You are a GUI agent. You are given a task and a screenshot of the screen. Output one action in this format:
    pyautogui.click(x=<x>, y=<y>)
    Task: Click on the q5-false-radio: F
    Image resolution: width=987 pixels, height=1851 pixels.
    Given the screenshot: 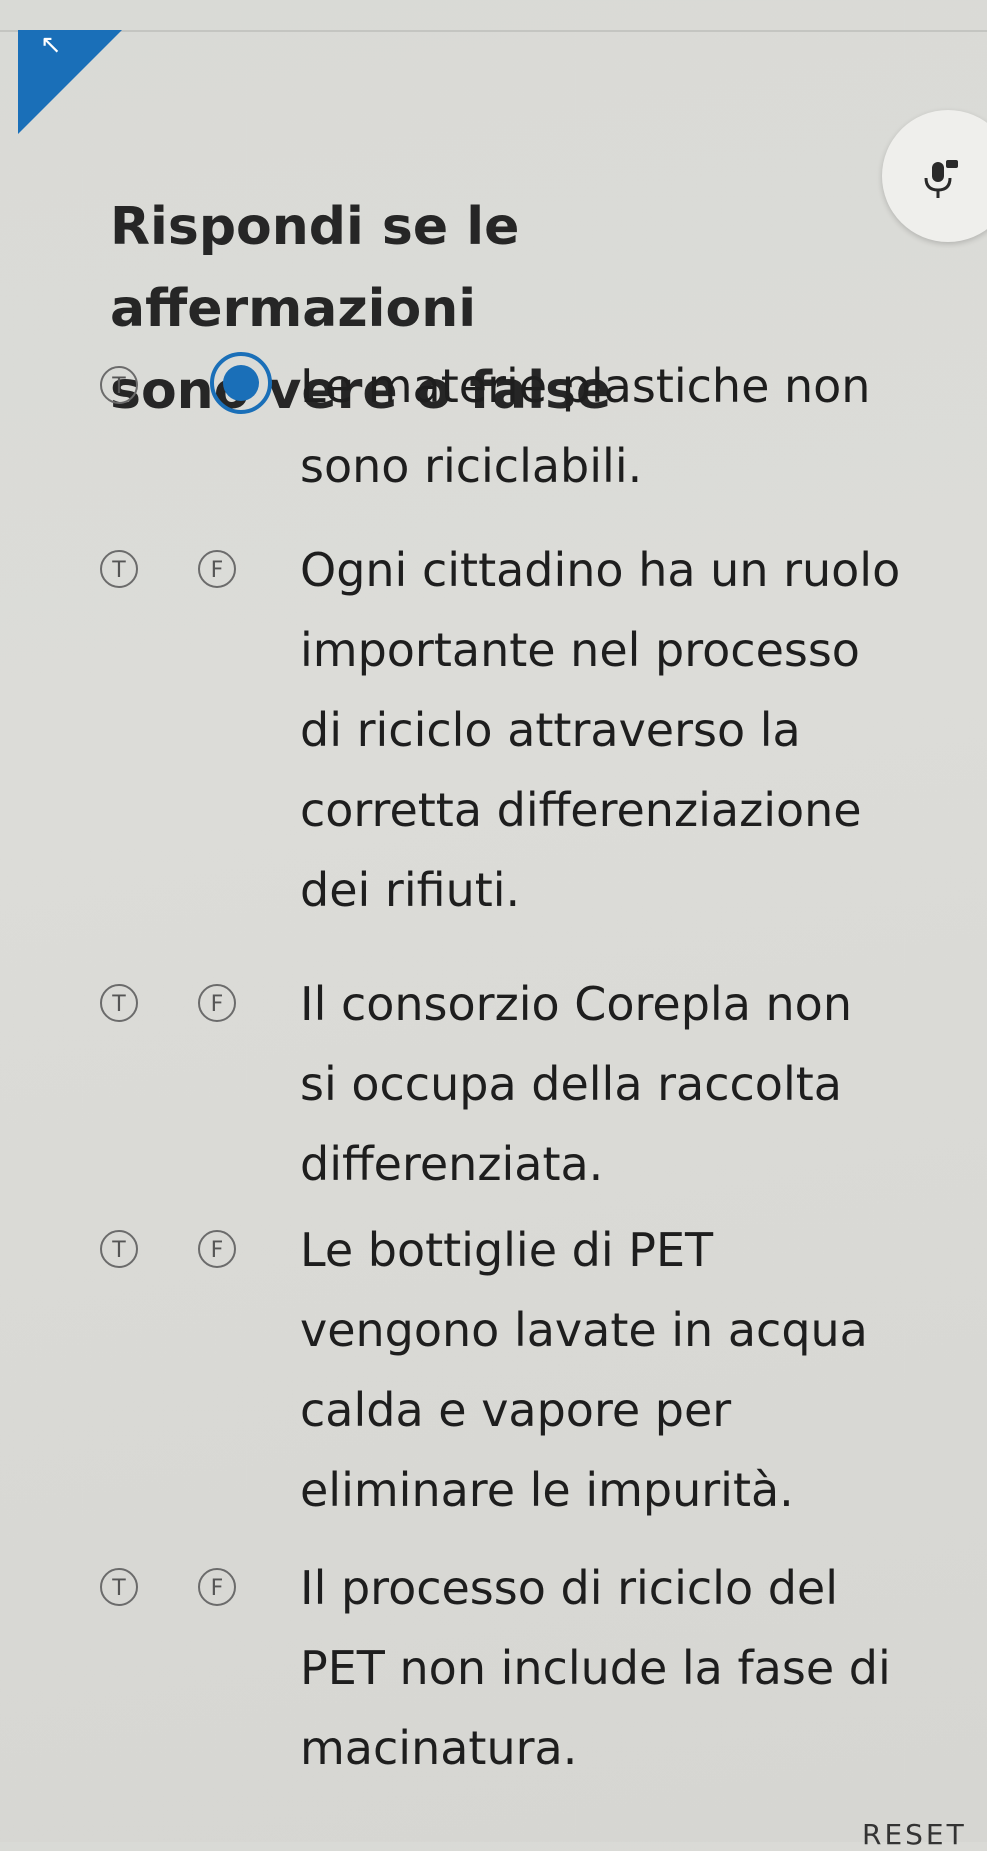 What is the action you would take?
    pyautogui.click(x=217, y=1587)
    